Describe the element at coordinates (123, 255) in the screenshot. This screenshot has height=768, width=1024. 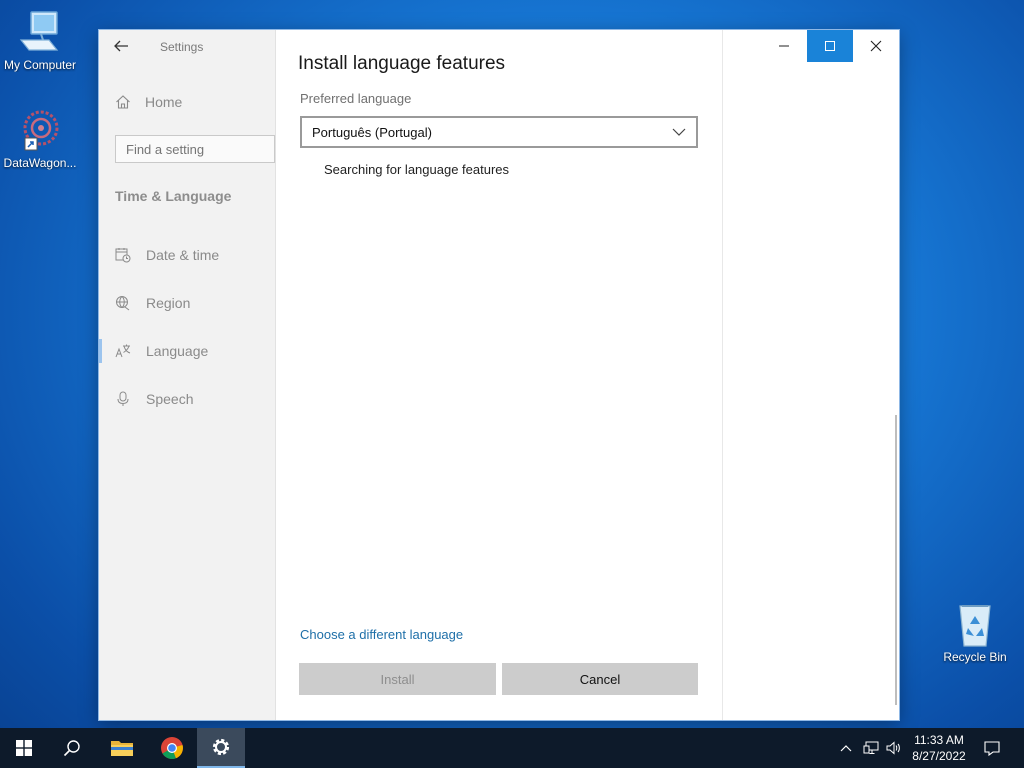
I see `calendar-clock-icon` at that location.